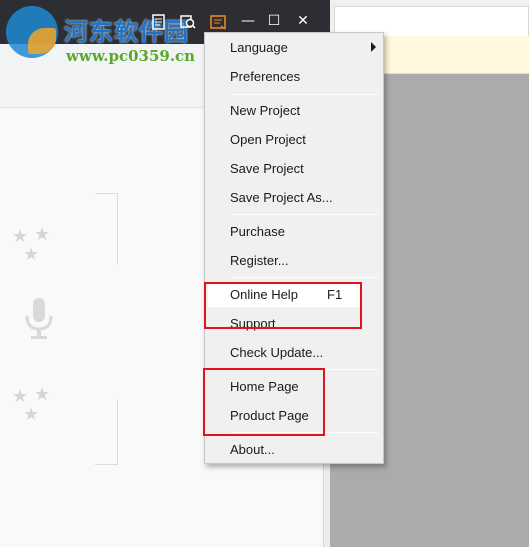 This screenshot has height=547, width=529. What do you see at coordinates (126, 31) in the screenshot?
I see `watermark-site-name: 河东软件园` at bounding box center [126, 31].